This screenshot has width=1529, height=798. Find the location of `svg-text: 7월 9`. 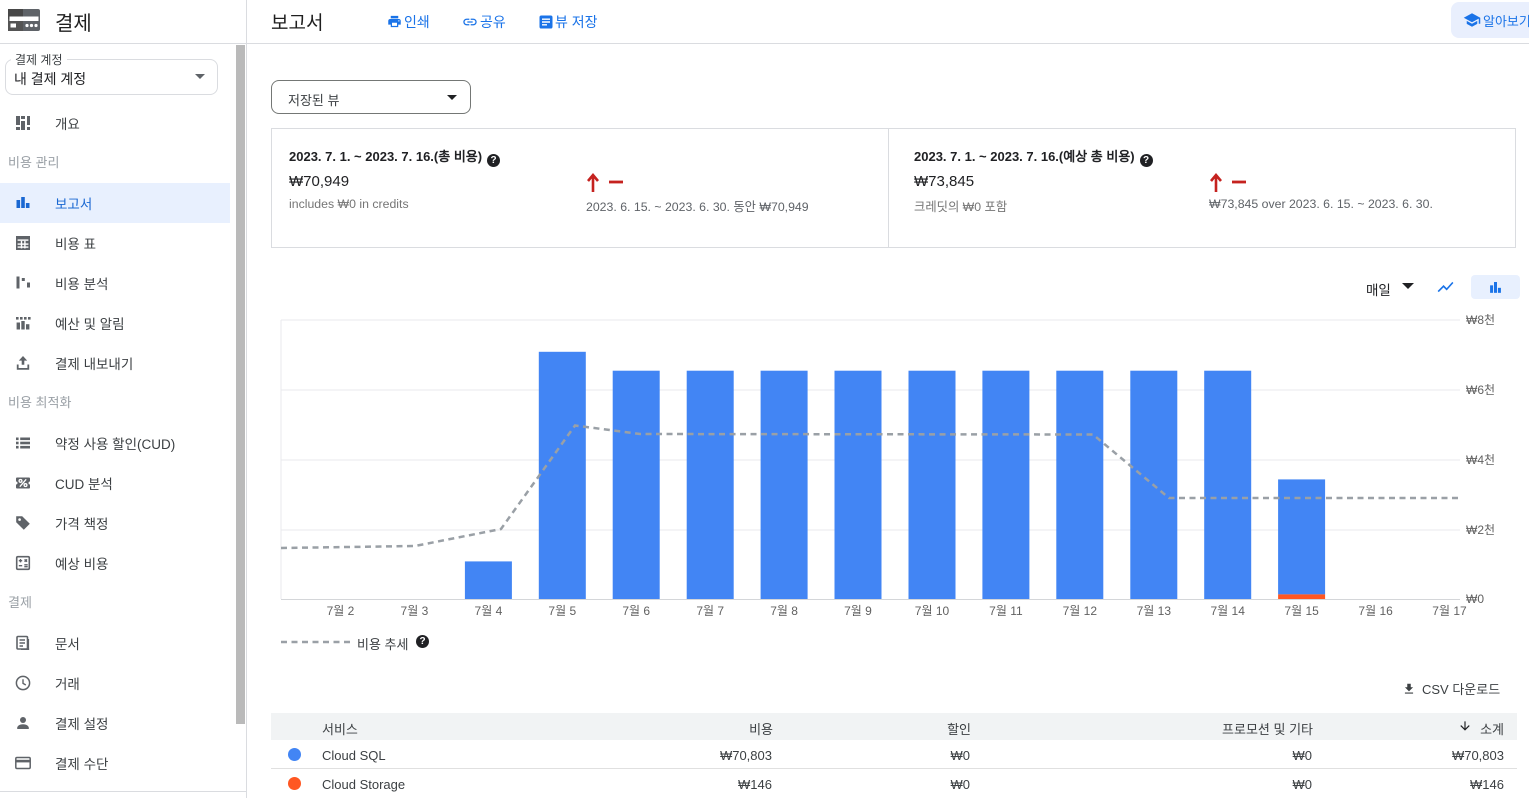

svg-text: 7월 9 is located at coordinates (858, 611).